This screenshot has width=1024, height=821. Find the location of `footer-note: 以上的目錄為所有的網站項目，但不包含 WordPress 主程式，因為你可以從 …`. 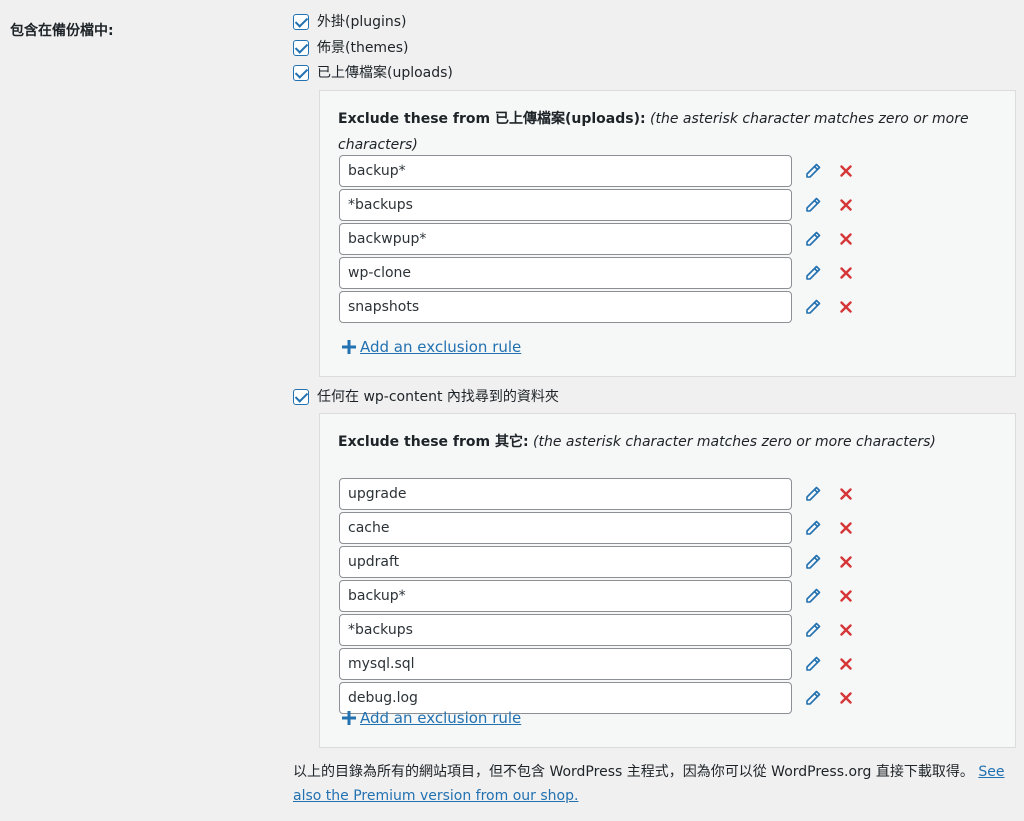

footer-note: 以上的目錄為所有的網站項目，但不包含 WordPress 主程式，因為你可以從 … is located at coordinates (653, 784).